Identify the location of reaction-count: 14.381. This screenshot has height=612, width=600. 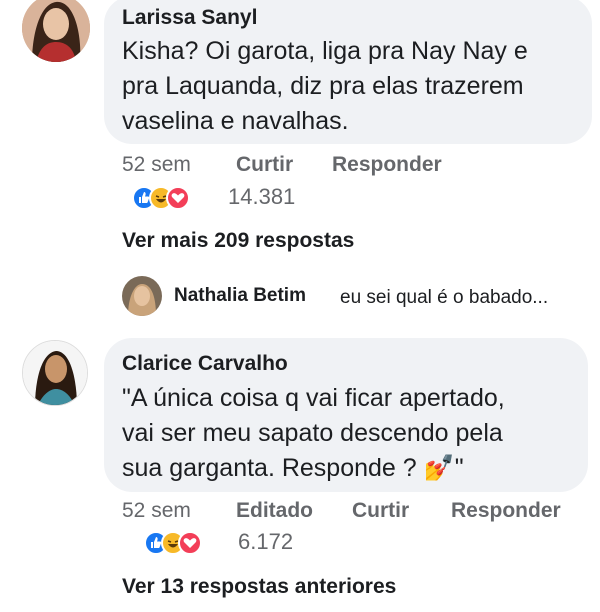
(262, 196).